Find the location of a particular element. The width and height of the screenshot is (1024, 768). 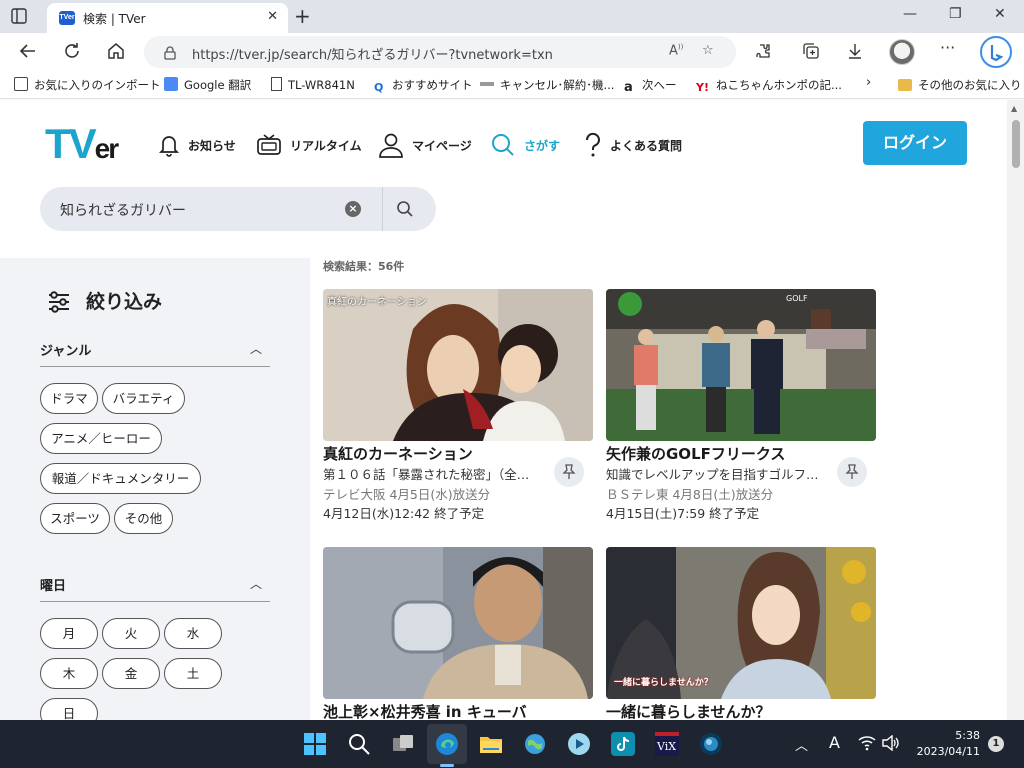

weekday-chip-tue: 火 is located at coordinates (131, 633).